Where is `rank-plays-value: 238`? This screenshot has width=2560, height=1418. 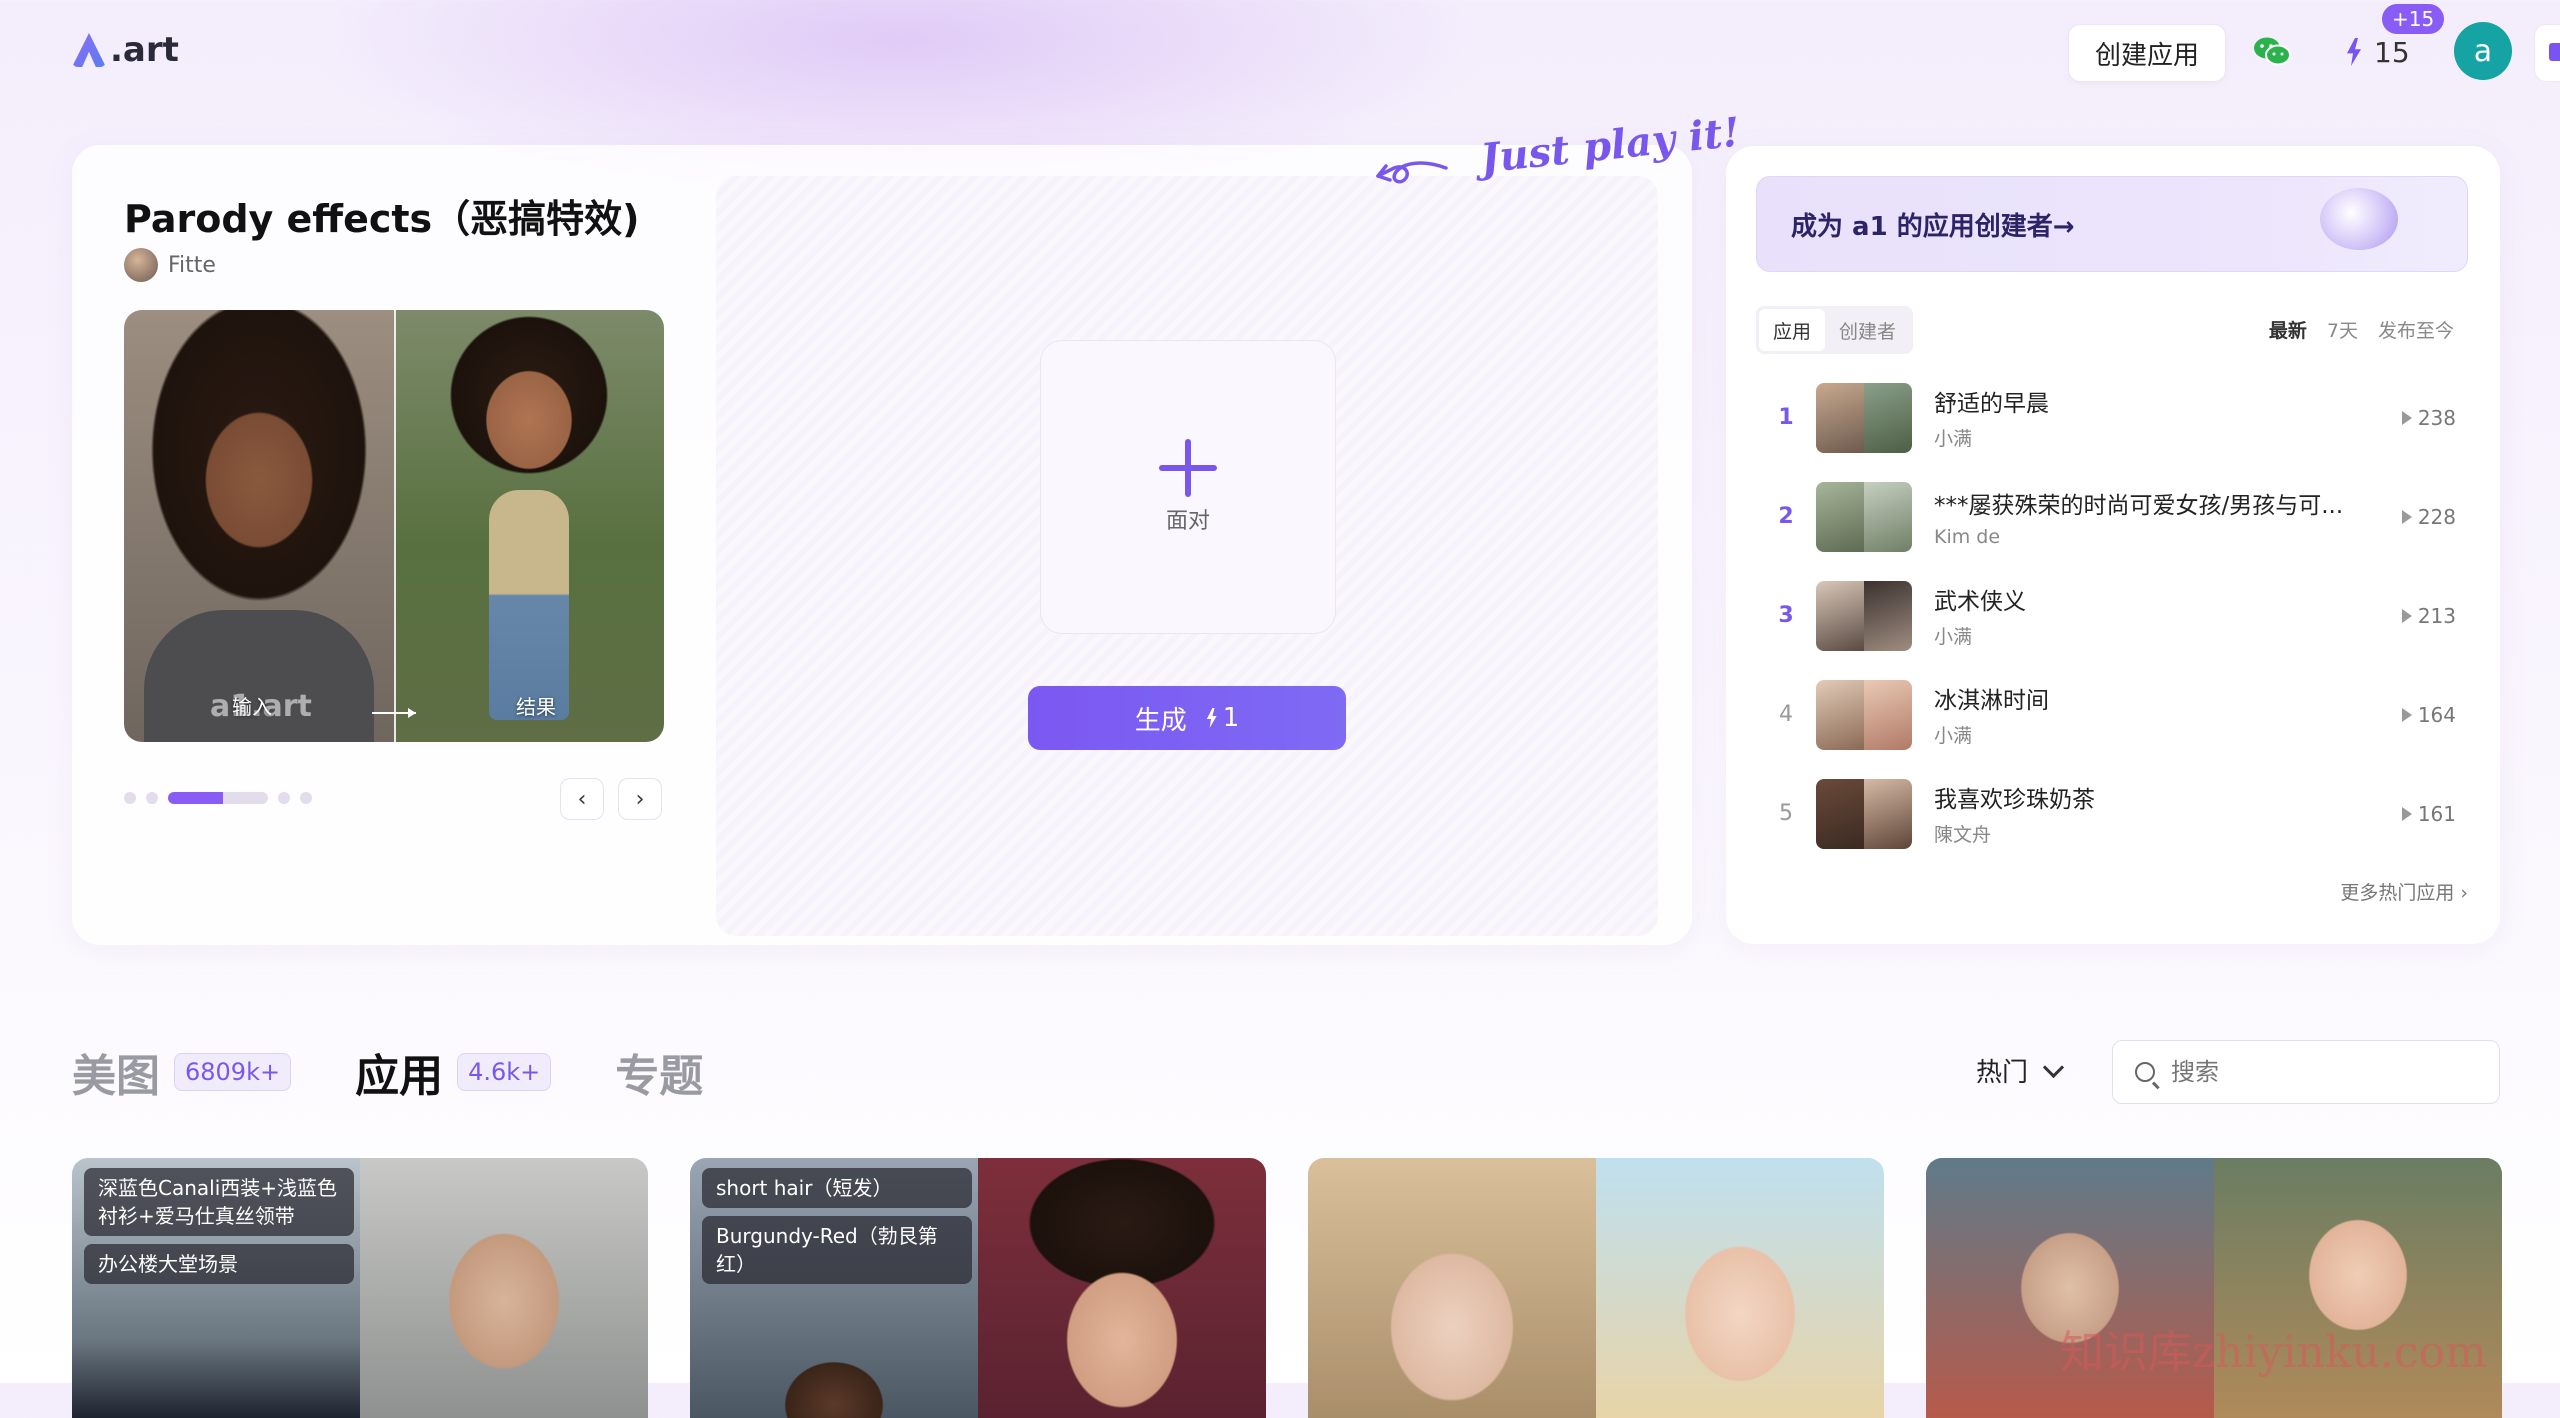 rank-plays-value: 238 is located at coordinates (2436, 417).